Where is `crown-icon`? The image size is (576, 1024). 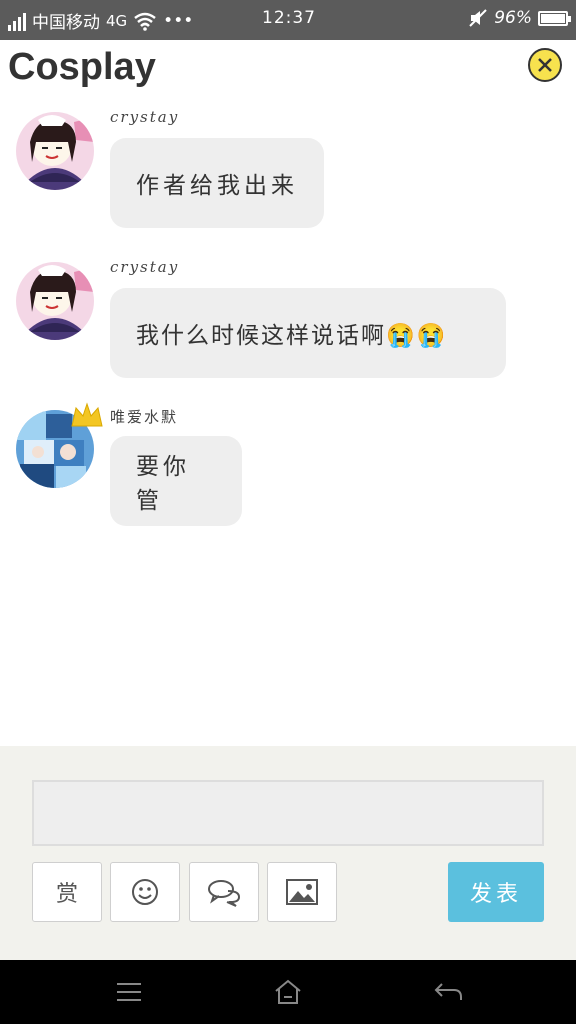
crown-icon is located at coordinates (87, 414).